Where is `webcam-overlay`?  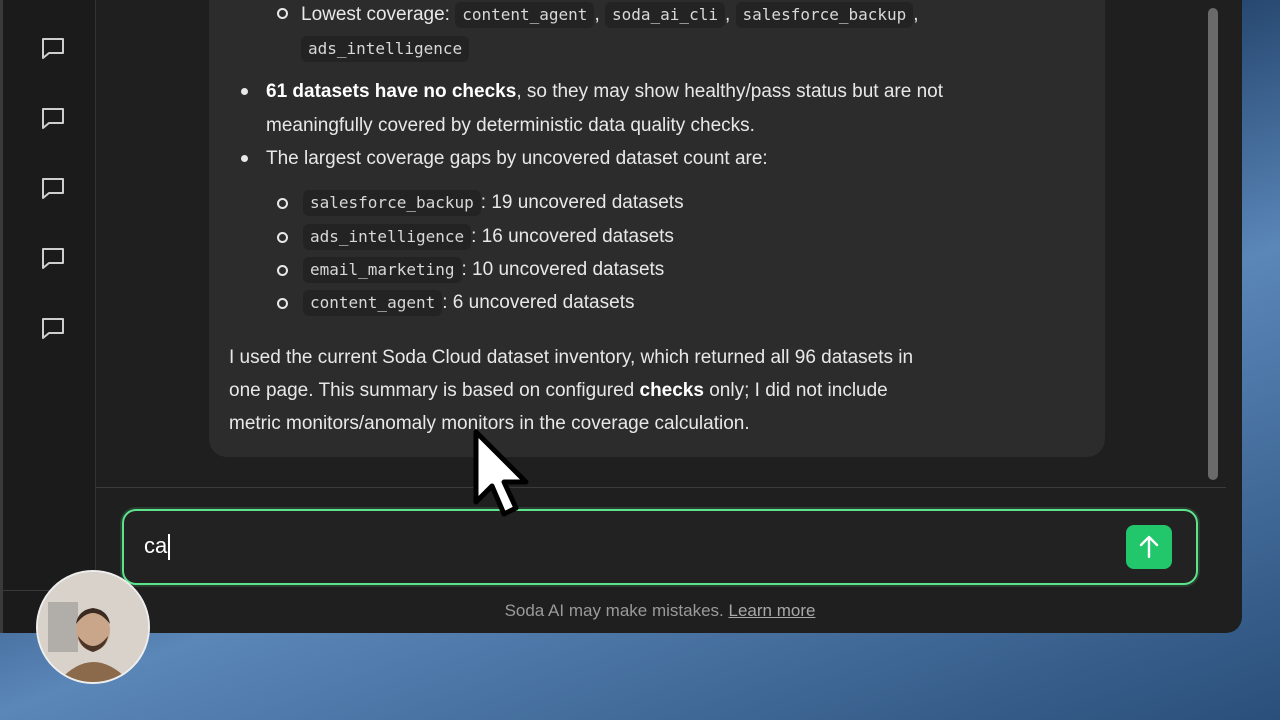
webcam-overlay is located at coordinates (93, 627).